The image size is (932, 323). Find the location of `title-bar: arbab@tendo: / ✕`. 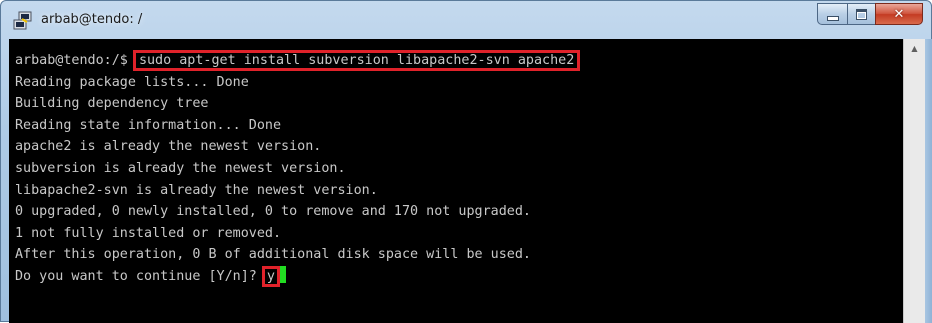

title-bar: arbab@tendo: / ✕ is located at coordinates (466, 20).